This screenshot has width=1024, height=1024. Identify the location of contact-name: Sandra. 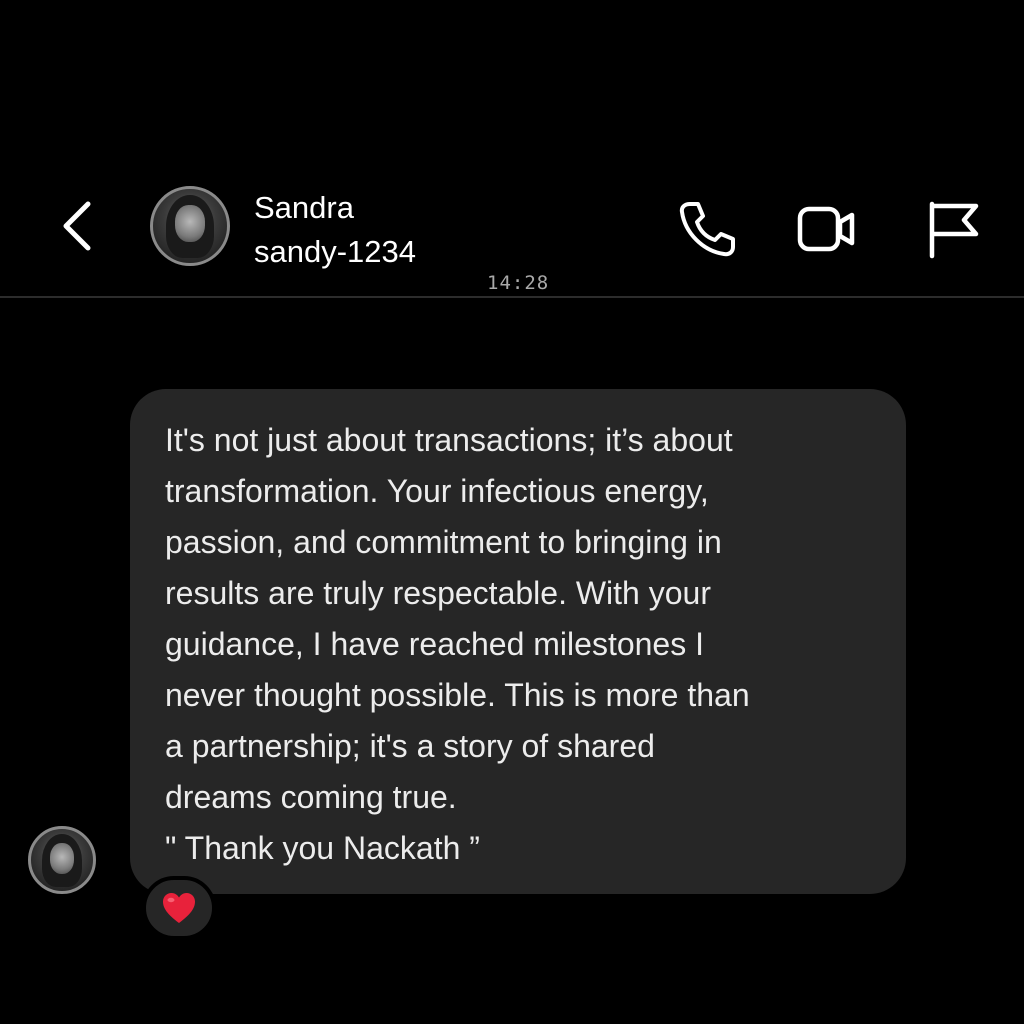
(304, 208).